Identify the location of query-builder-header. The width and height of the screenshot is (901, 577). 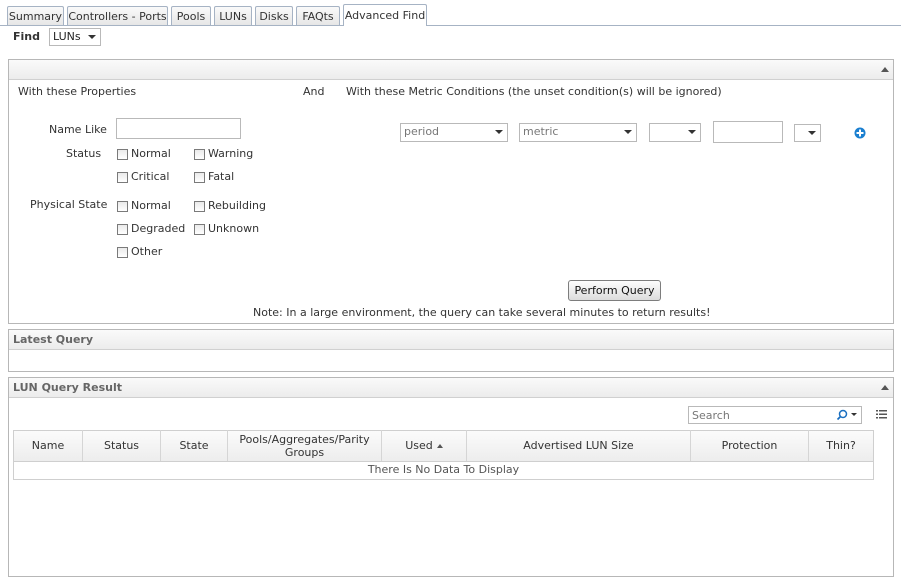
(451, 70).